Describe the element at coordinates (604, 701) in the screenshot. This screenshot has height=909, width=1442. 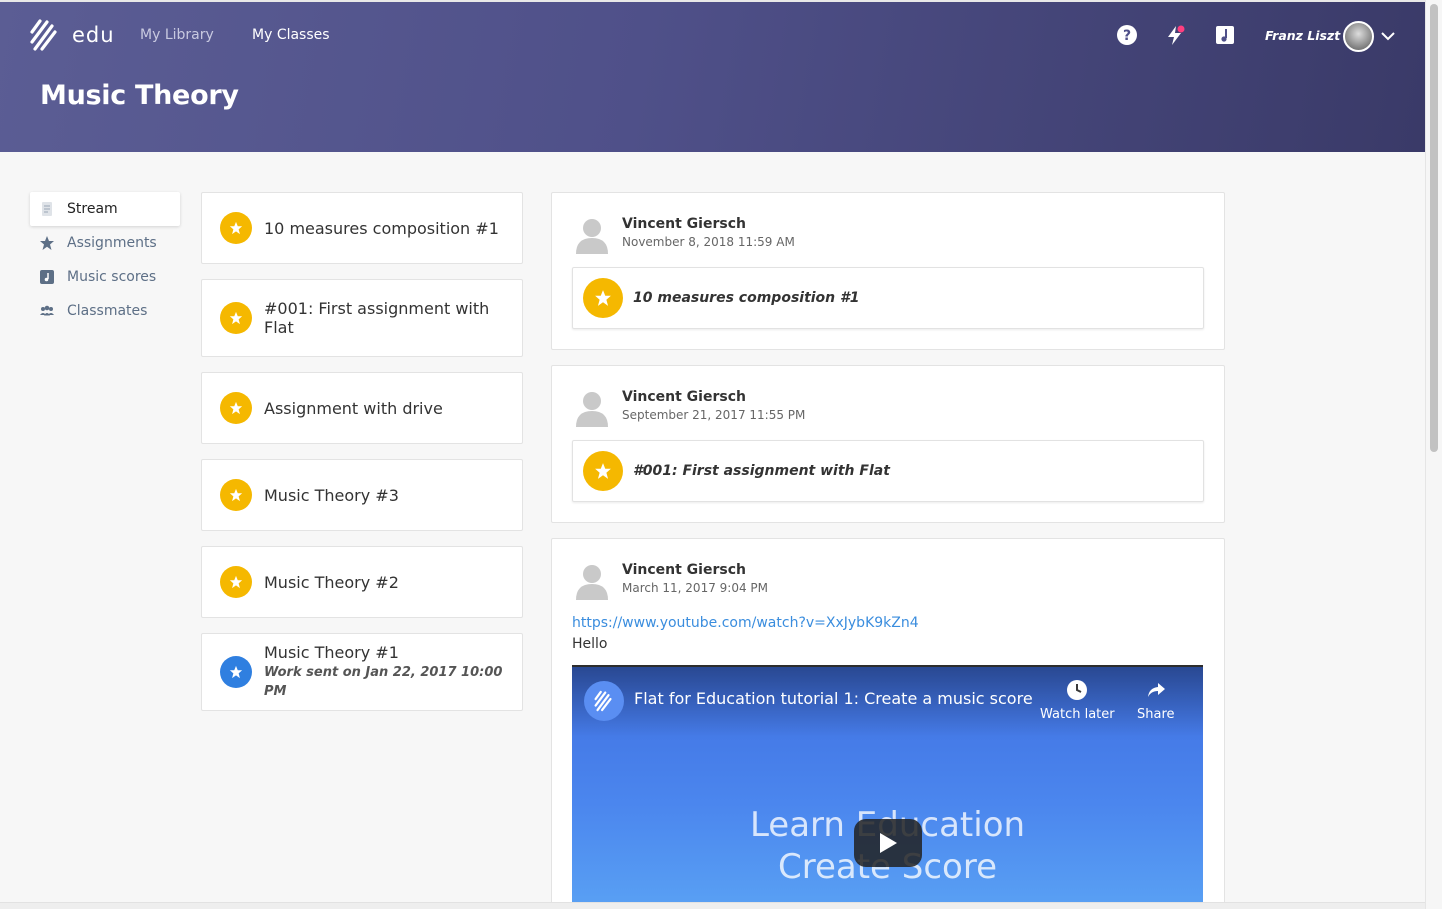
I see `channel-logo-icon` at that location.